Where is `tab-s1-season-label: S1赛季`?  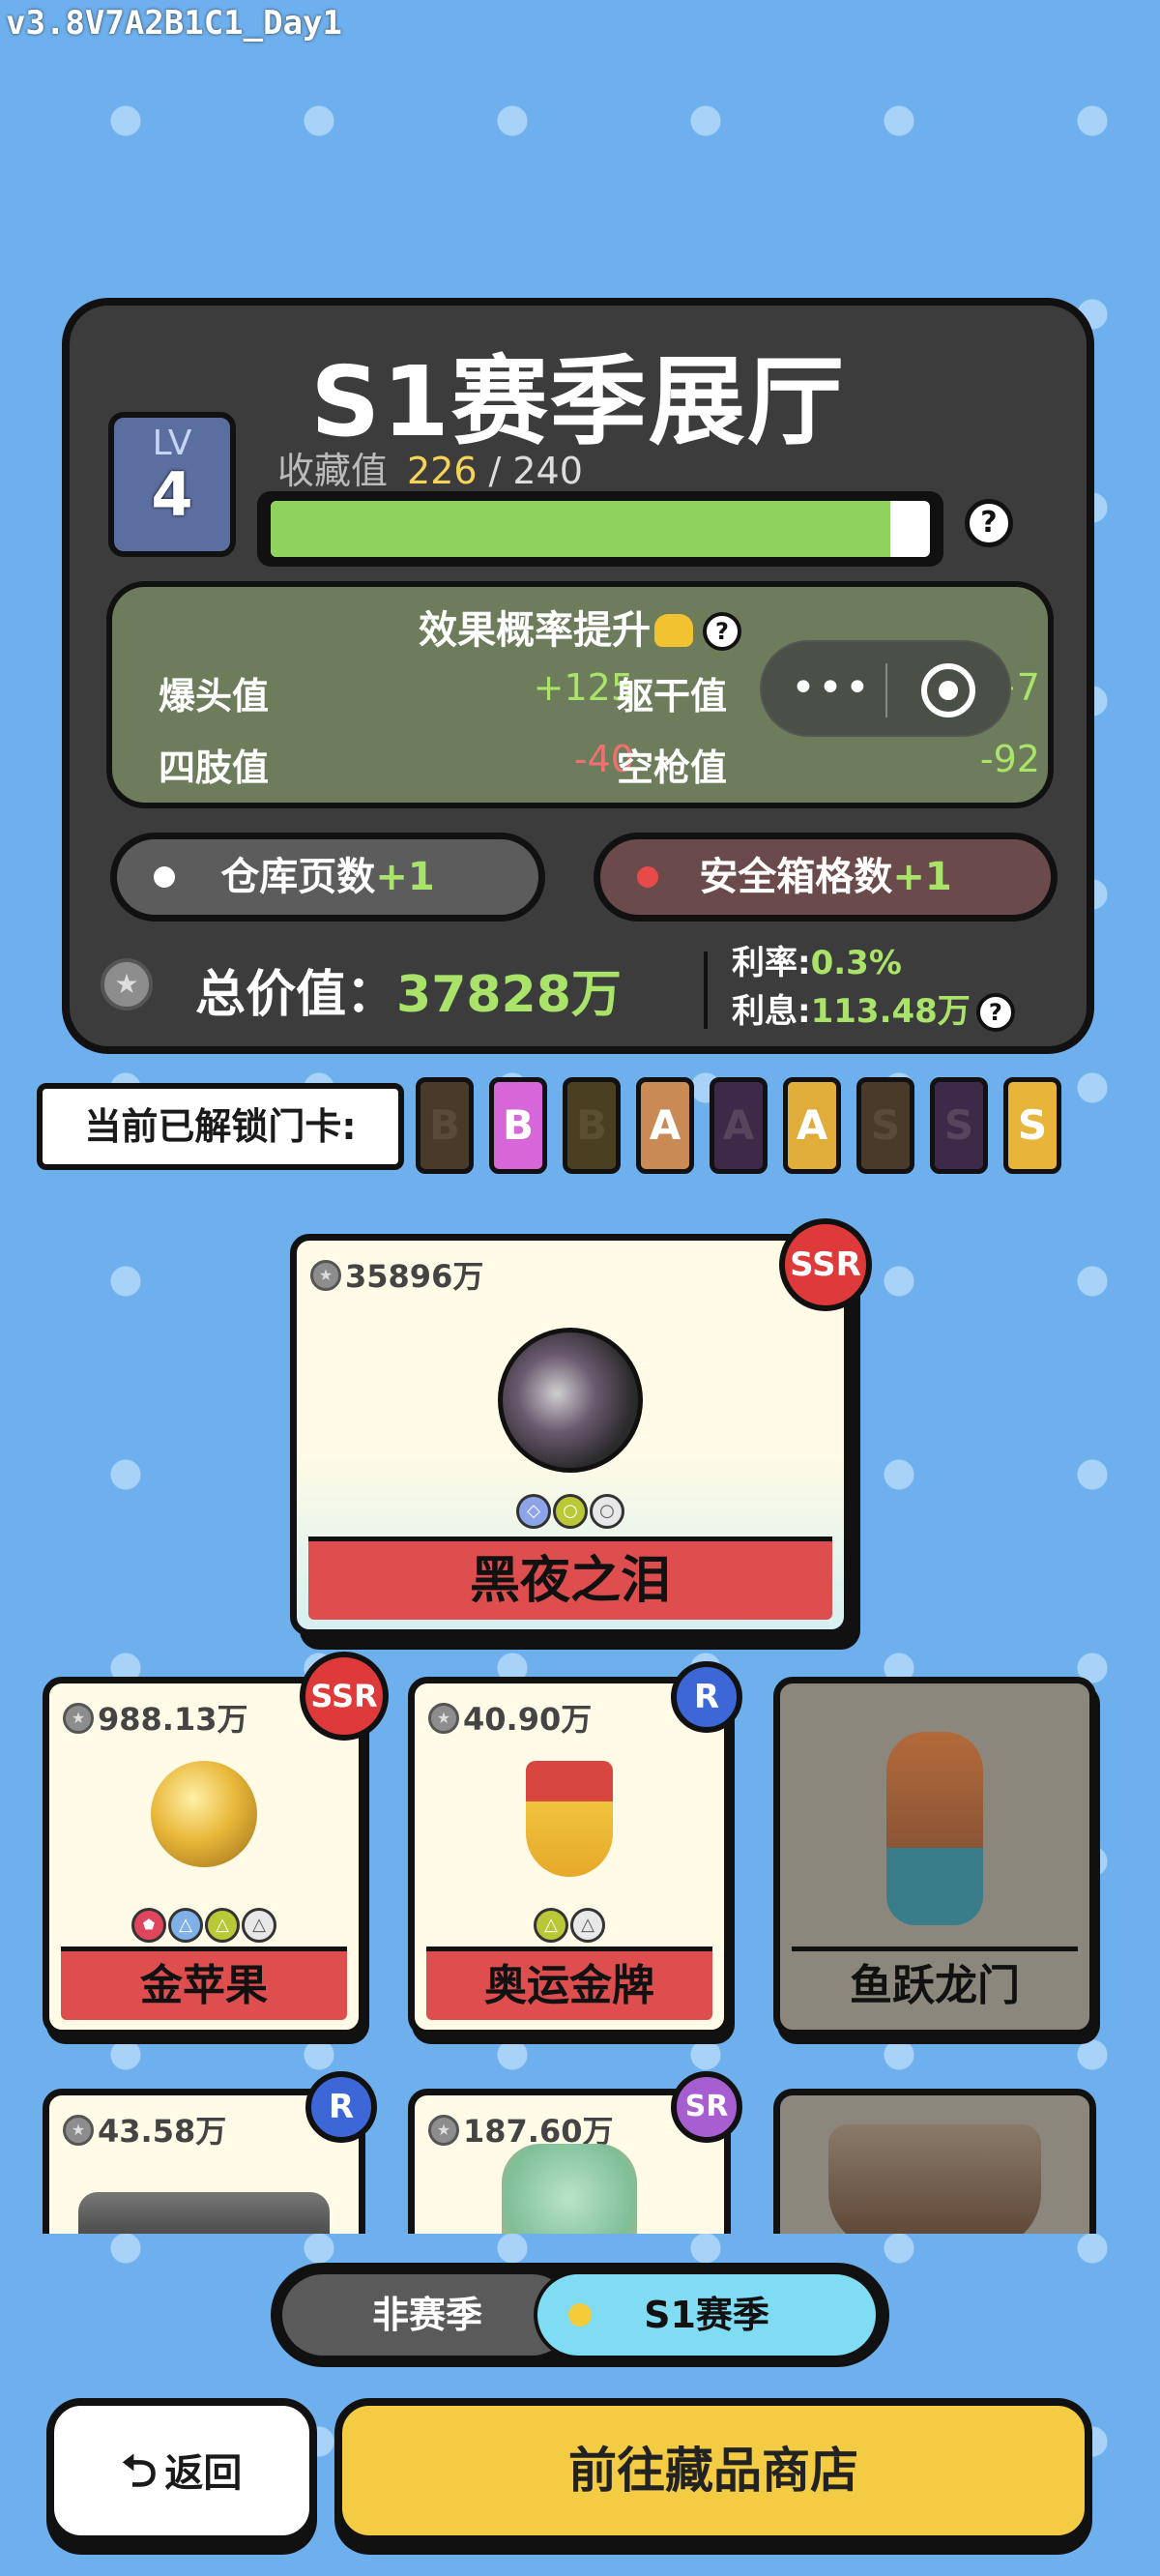 tab-s1-season-label: S1赛季 is located at coordinates (707, 2315).